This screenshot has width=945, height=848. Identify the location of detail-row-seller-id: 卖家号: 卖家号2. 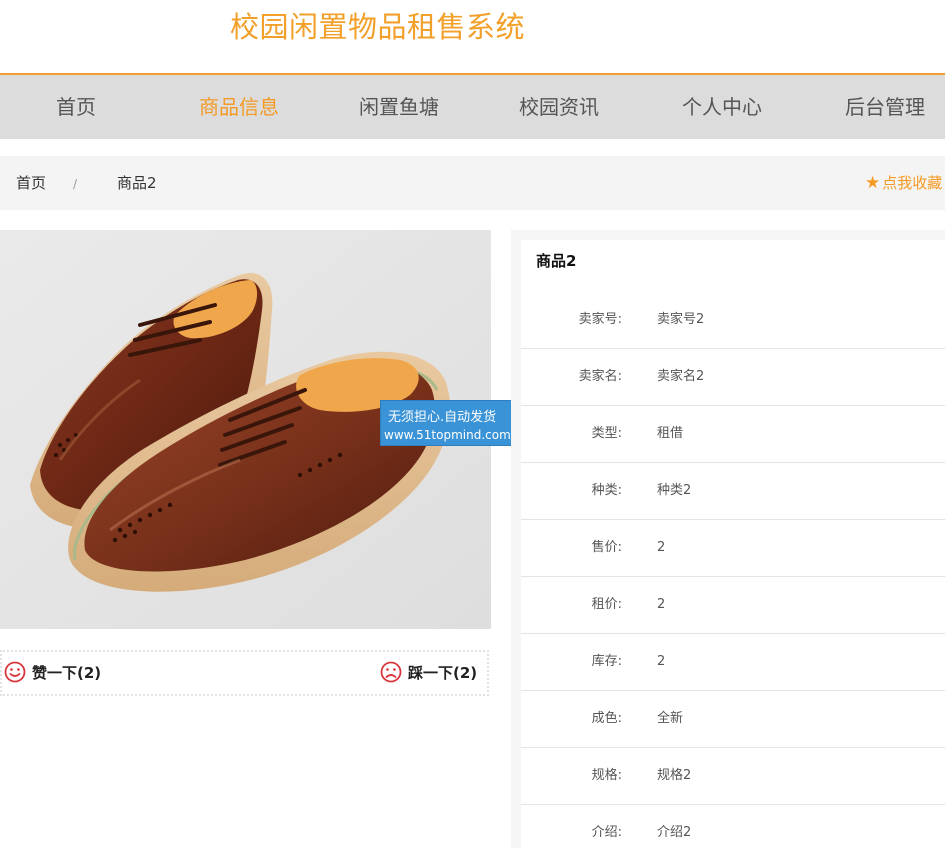
(733, 320).